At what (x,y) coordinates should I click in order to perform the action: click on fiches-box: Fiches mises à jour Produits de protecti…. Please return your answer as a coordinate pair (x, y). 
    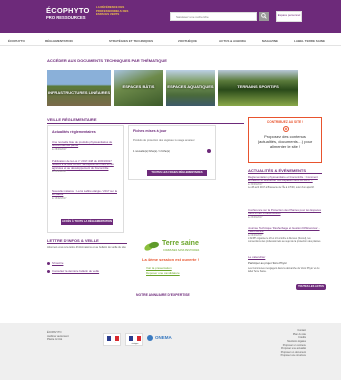
    Looking at the image, I should click on (172, 152).